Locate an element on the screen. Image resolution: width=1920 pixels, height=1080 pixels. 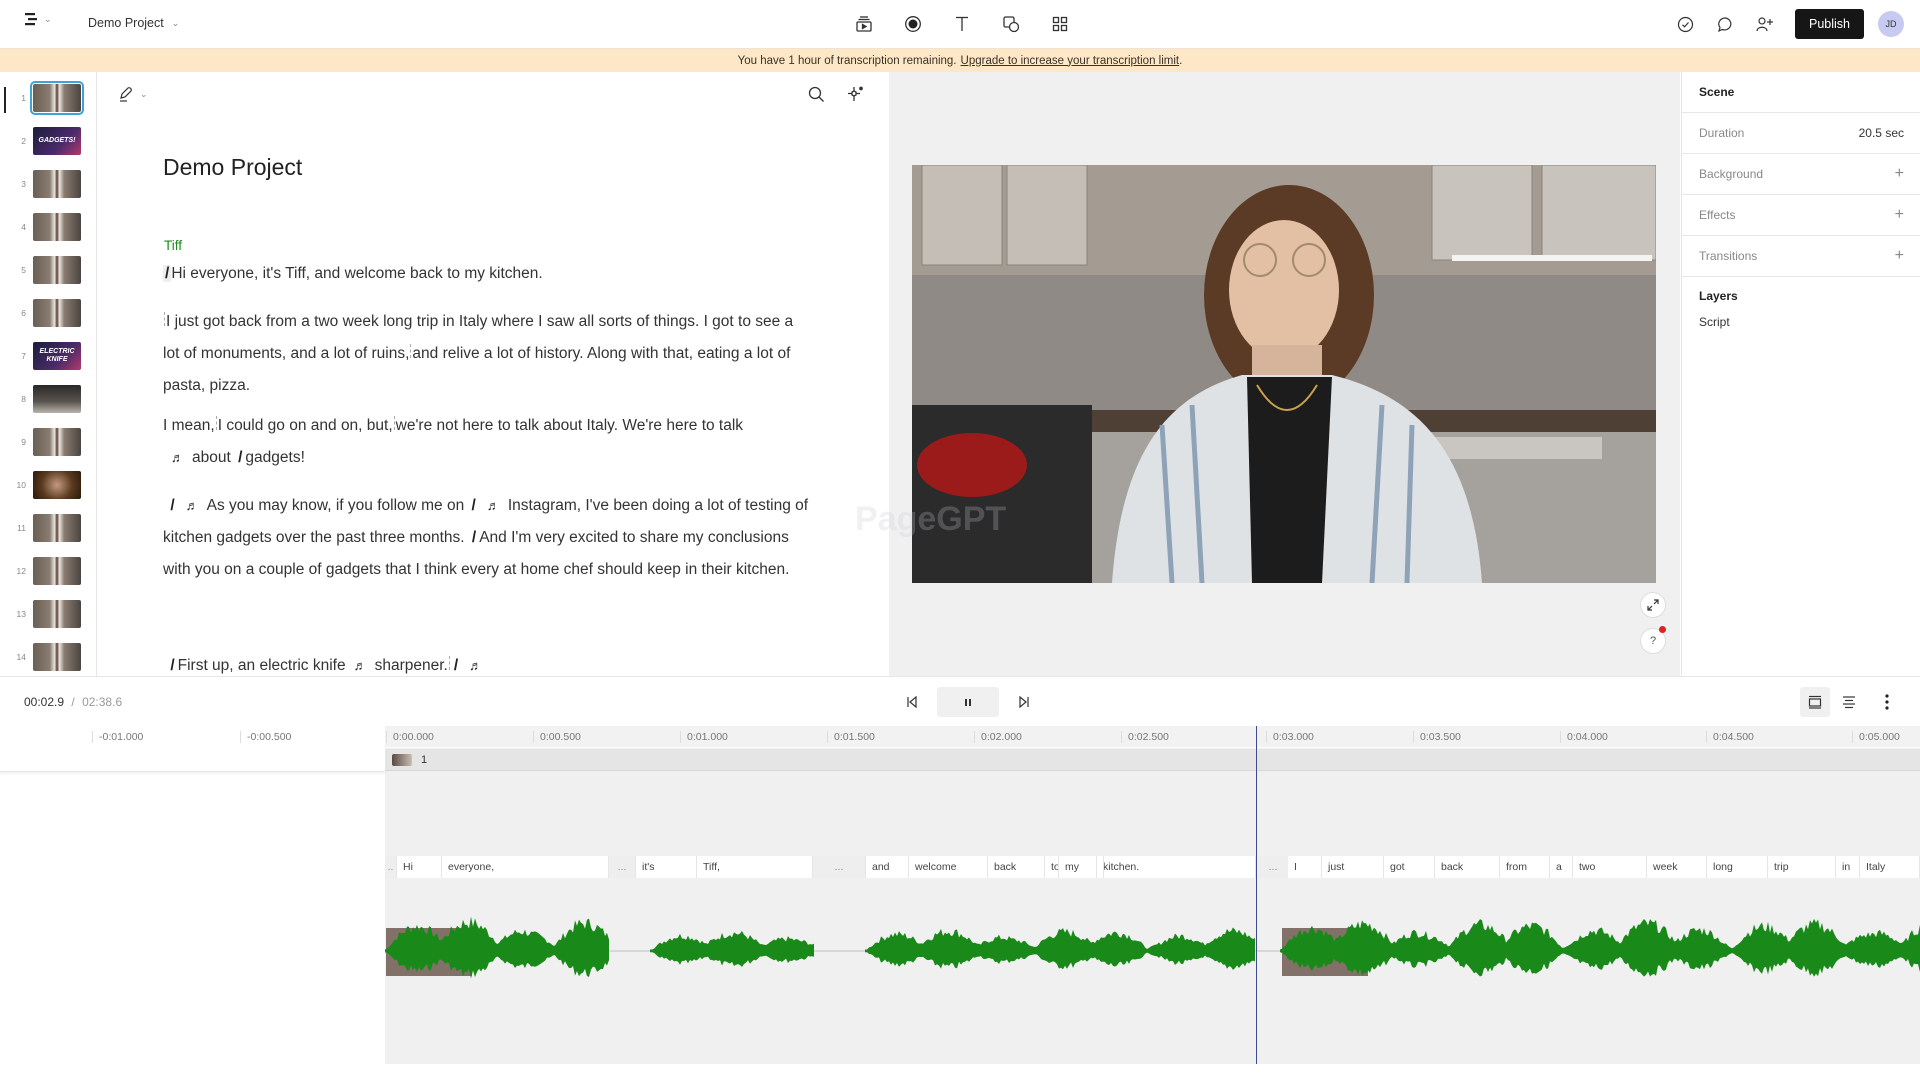
word-chip: Tiff, is located at coordinates (755, 867).